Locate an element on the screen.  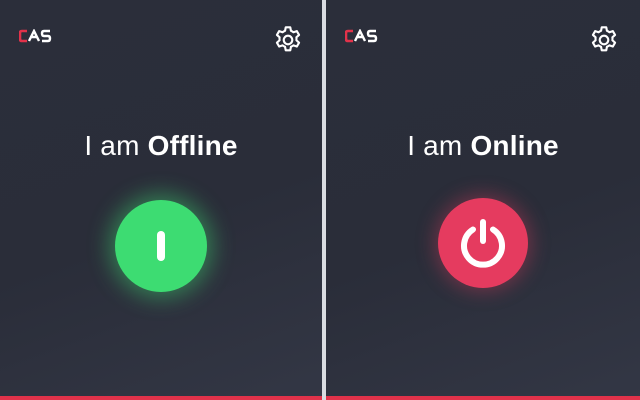
go-offline-button is located at coordinates (483, 243).